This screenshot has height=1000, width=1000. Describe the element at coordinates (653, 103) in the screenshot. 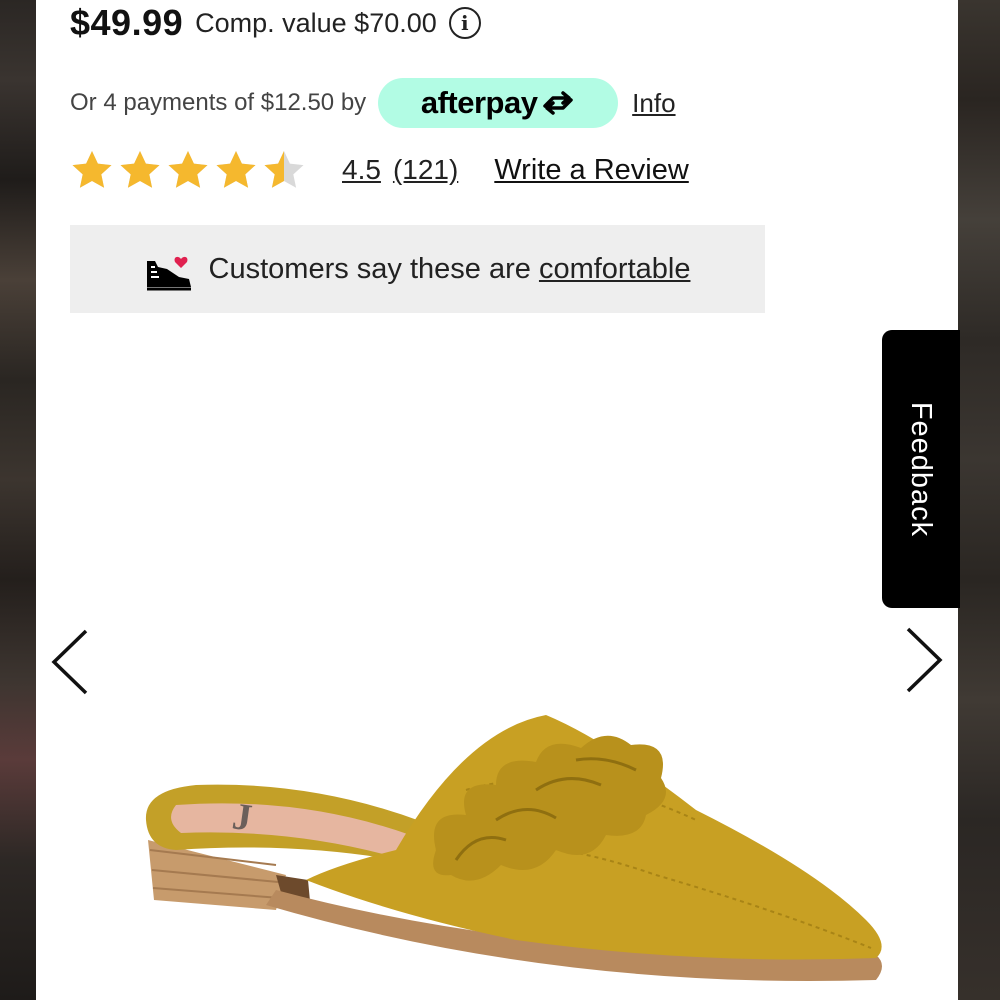

I see `afterpay-info-link: Info` at that location.